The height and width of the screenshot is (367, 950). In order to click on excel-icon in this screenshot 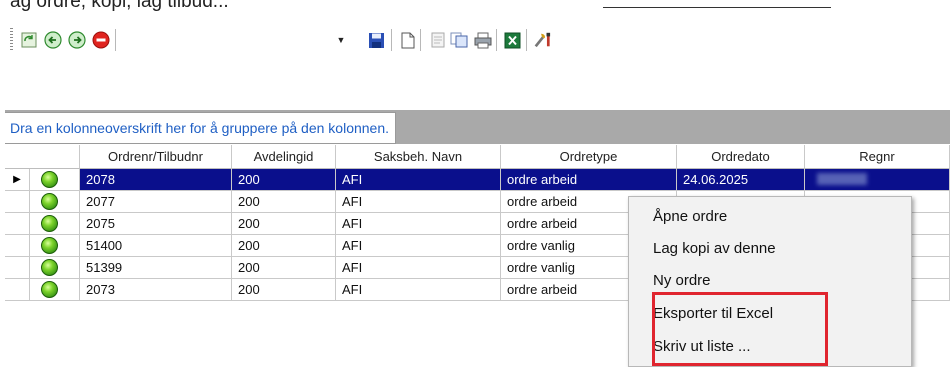, I will do `click(512, 40)`.